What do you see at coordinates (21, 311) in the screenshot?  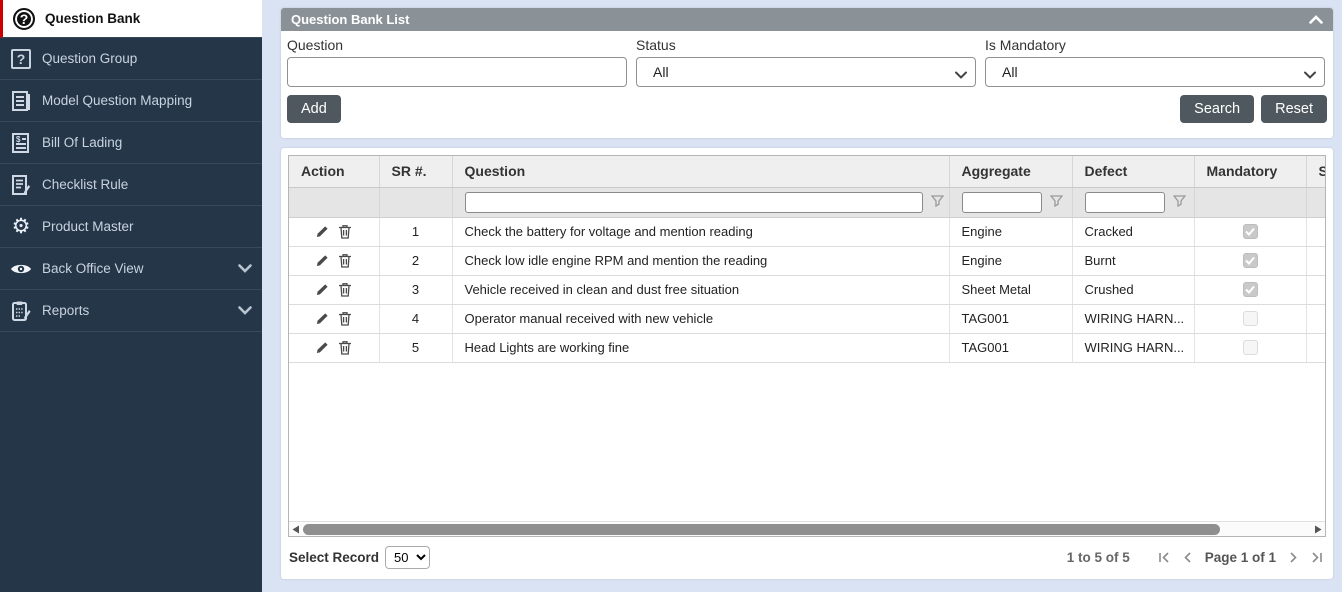 I see `clipboard-edit-icon` at bounding box center [21, 311].